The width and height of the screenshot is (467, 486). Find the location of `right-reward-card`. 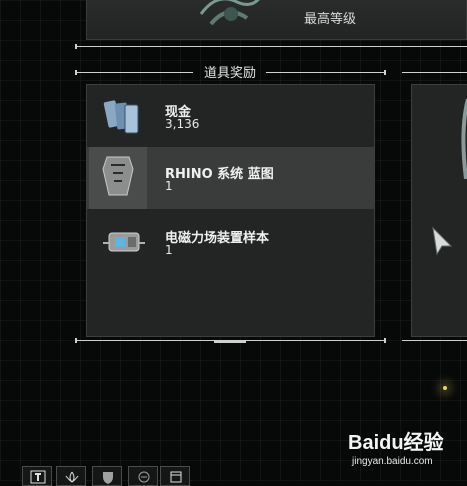

right-reward-card is located at coordinates (439, 210).